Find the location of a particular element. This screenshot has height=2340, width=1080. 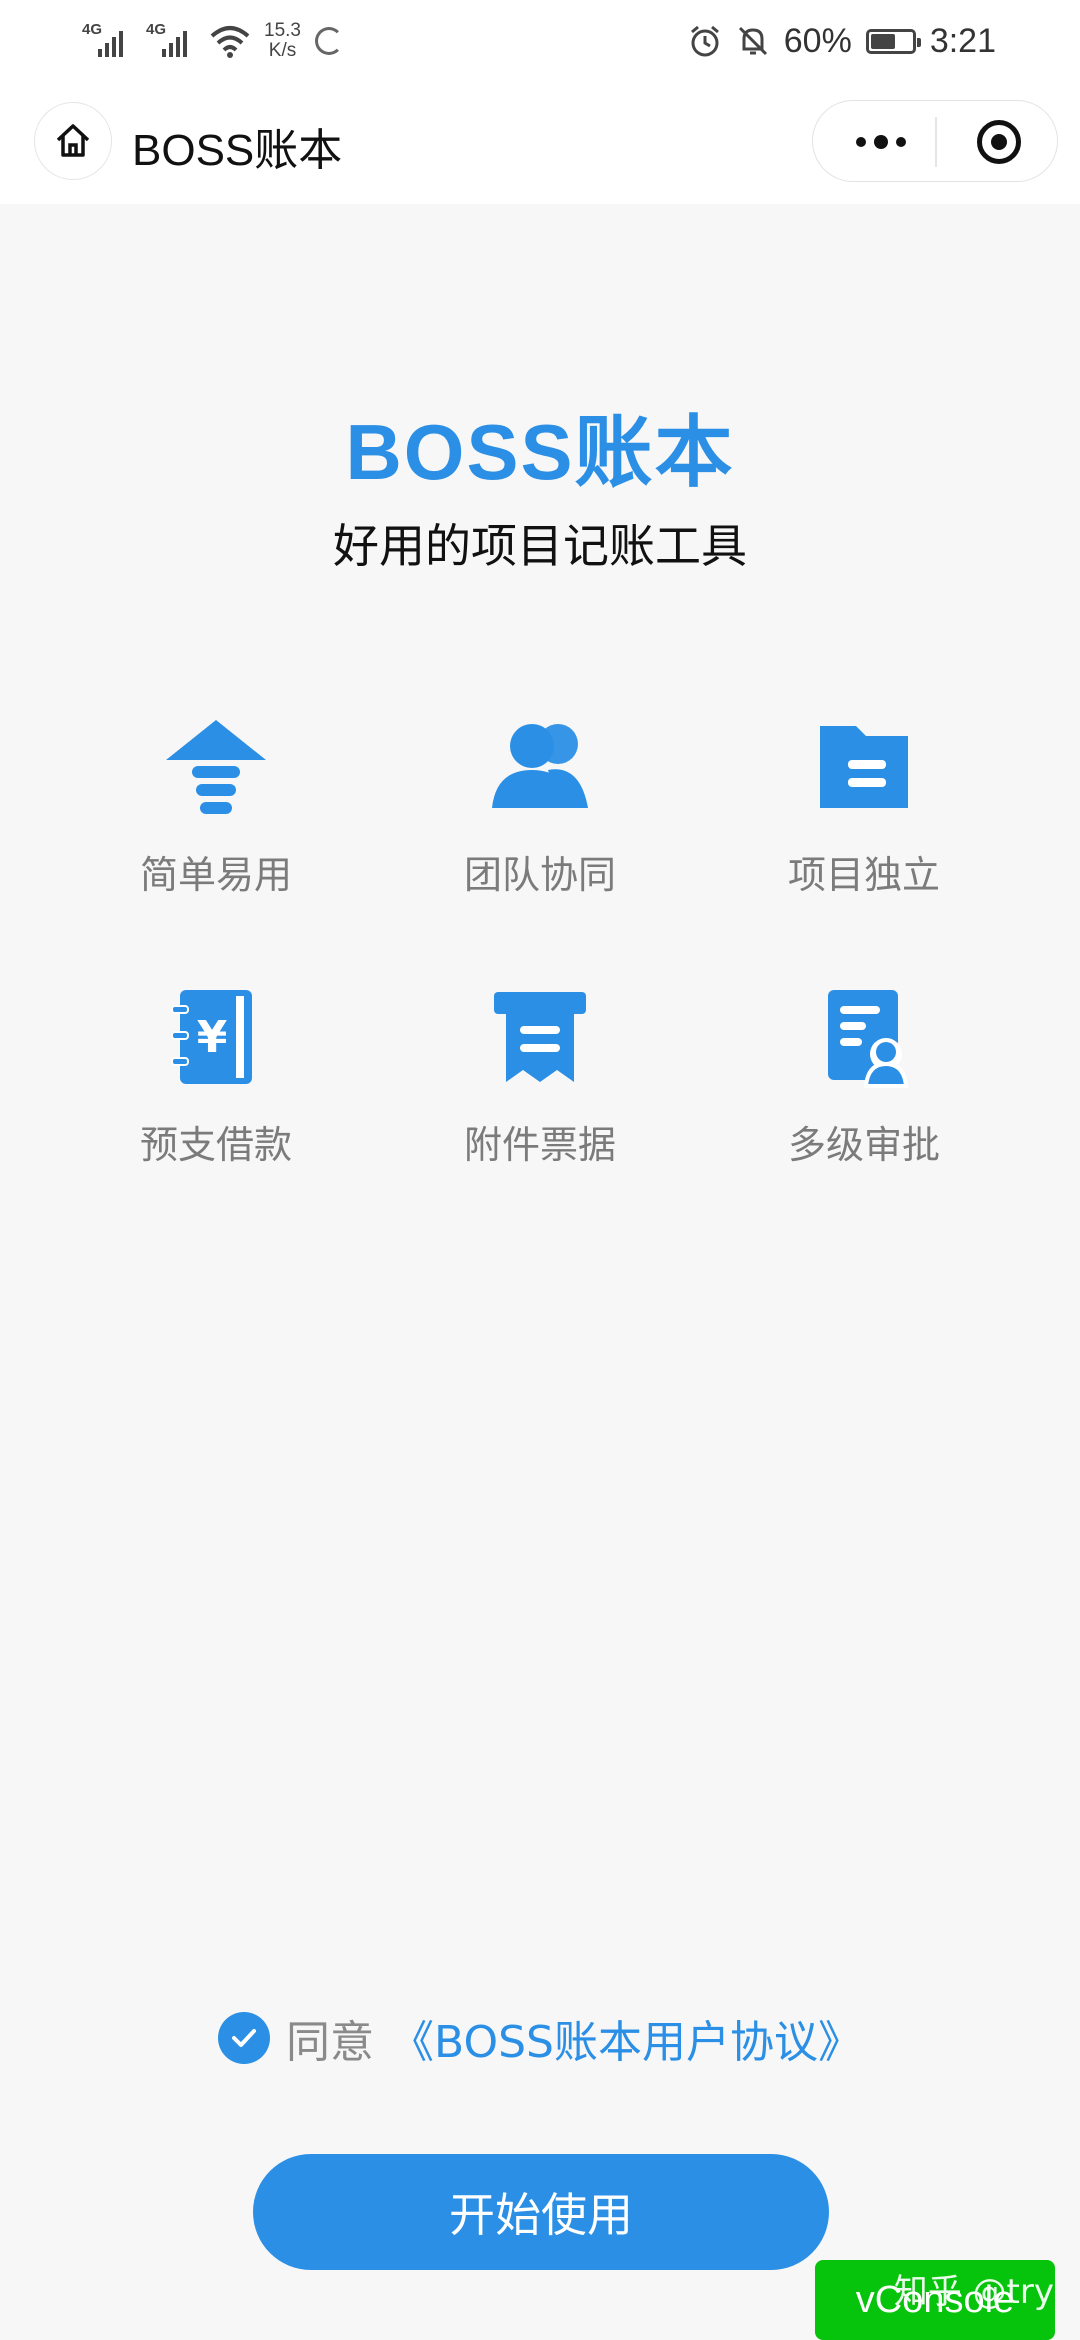

feature-item: 项目独立 is located at coordinates (864, 804).